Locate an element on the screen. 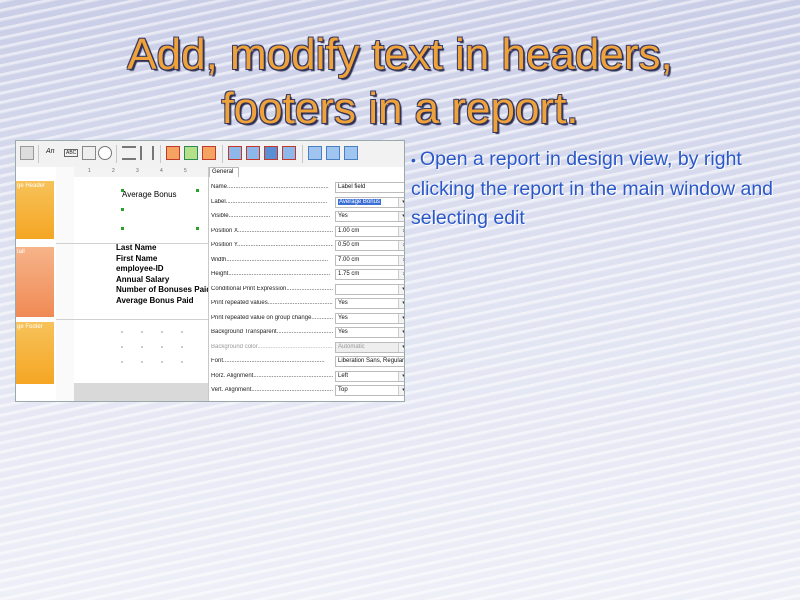  align-middle-icon is located at coordinates (191, 153).